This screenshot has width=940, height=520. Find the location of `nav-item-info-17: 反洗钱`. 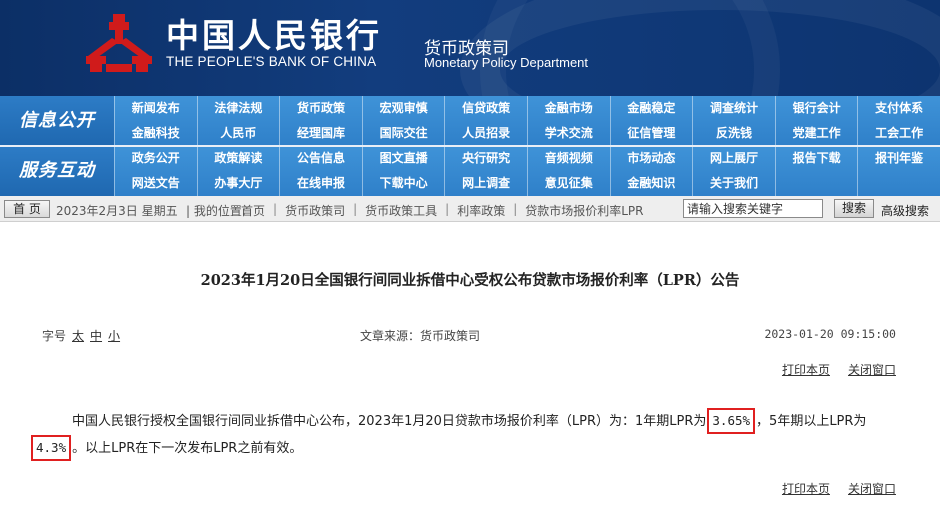

nav-item-info-17: 反洗钱 is located at coordinates (733, 133).